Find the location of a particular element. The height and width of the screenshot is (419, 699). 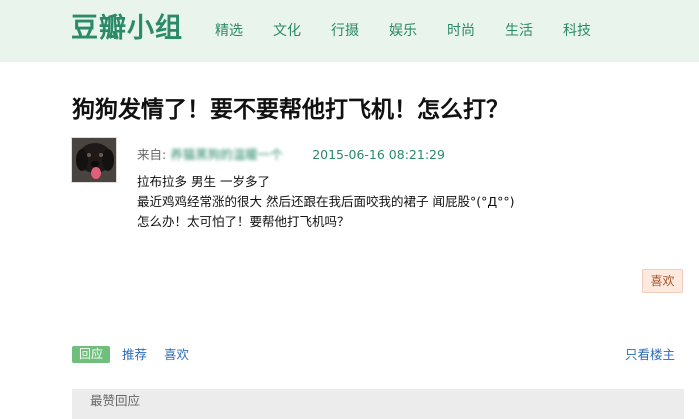

site-header: 豆瓣小组 精选 文化 行摄 娱乐 时尚 生活 科技 is located at coordinates (349, 31).